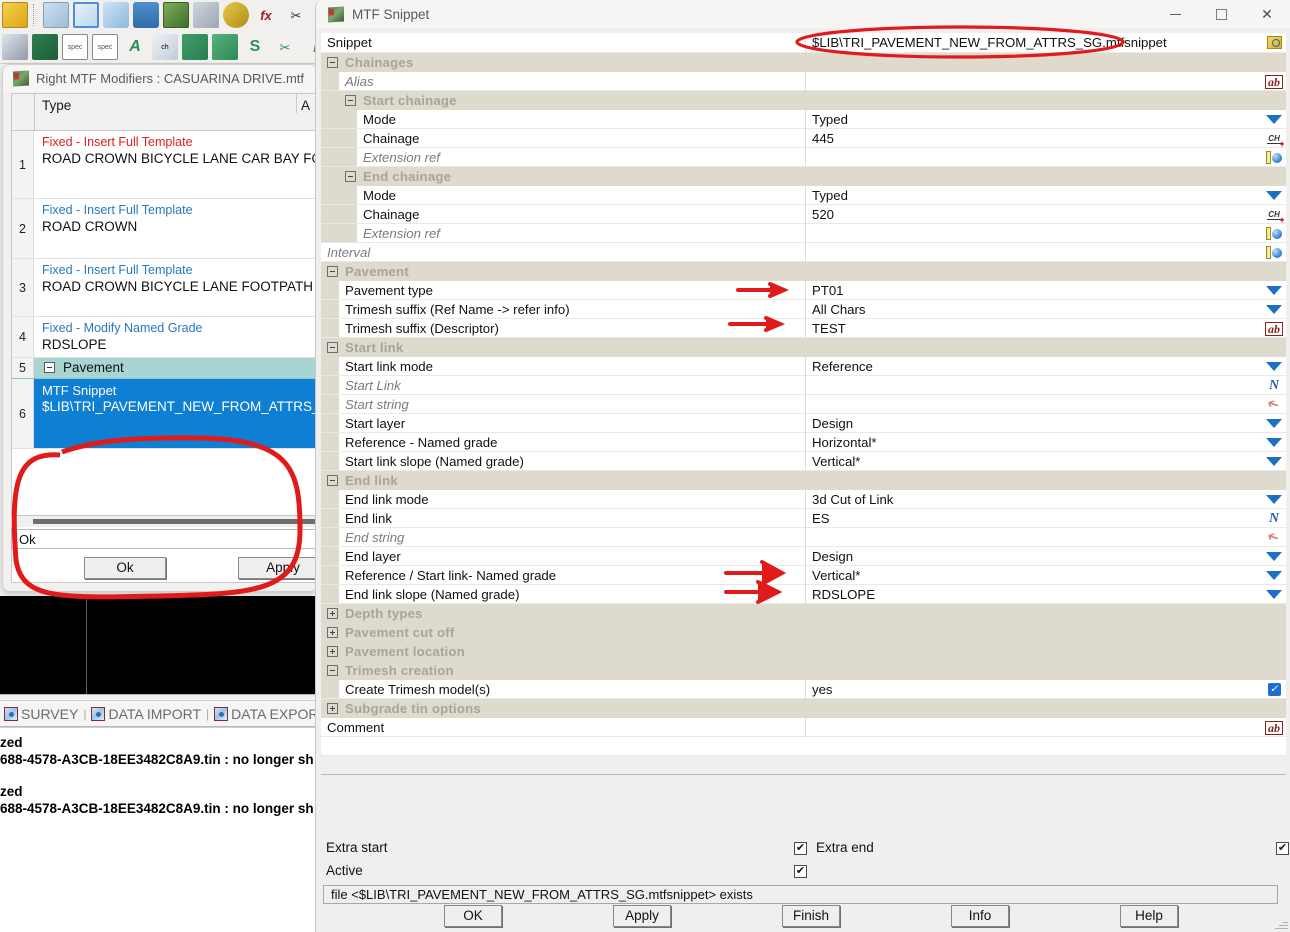 Image resolution: width=1290 pixels, height=932 pixels. I want to click on n-icon: N, so click(1274, 385).